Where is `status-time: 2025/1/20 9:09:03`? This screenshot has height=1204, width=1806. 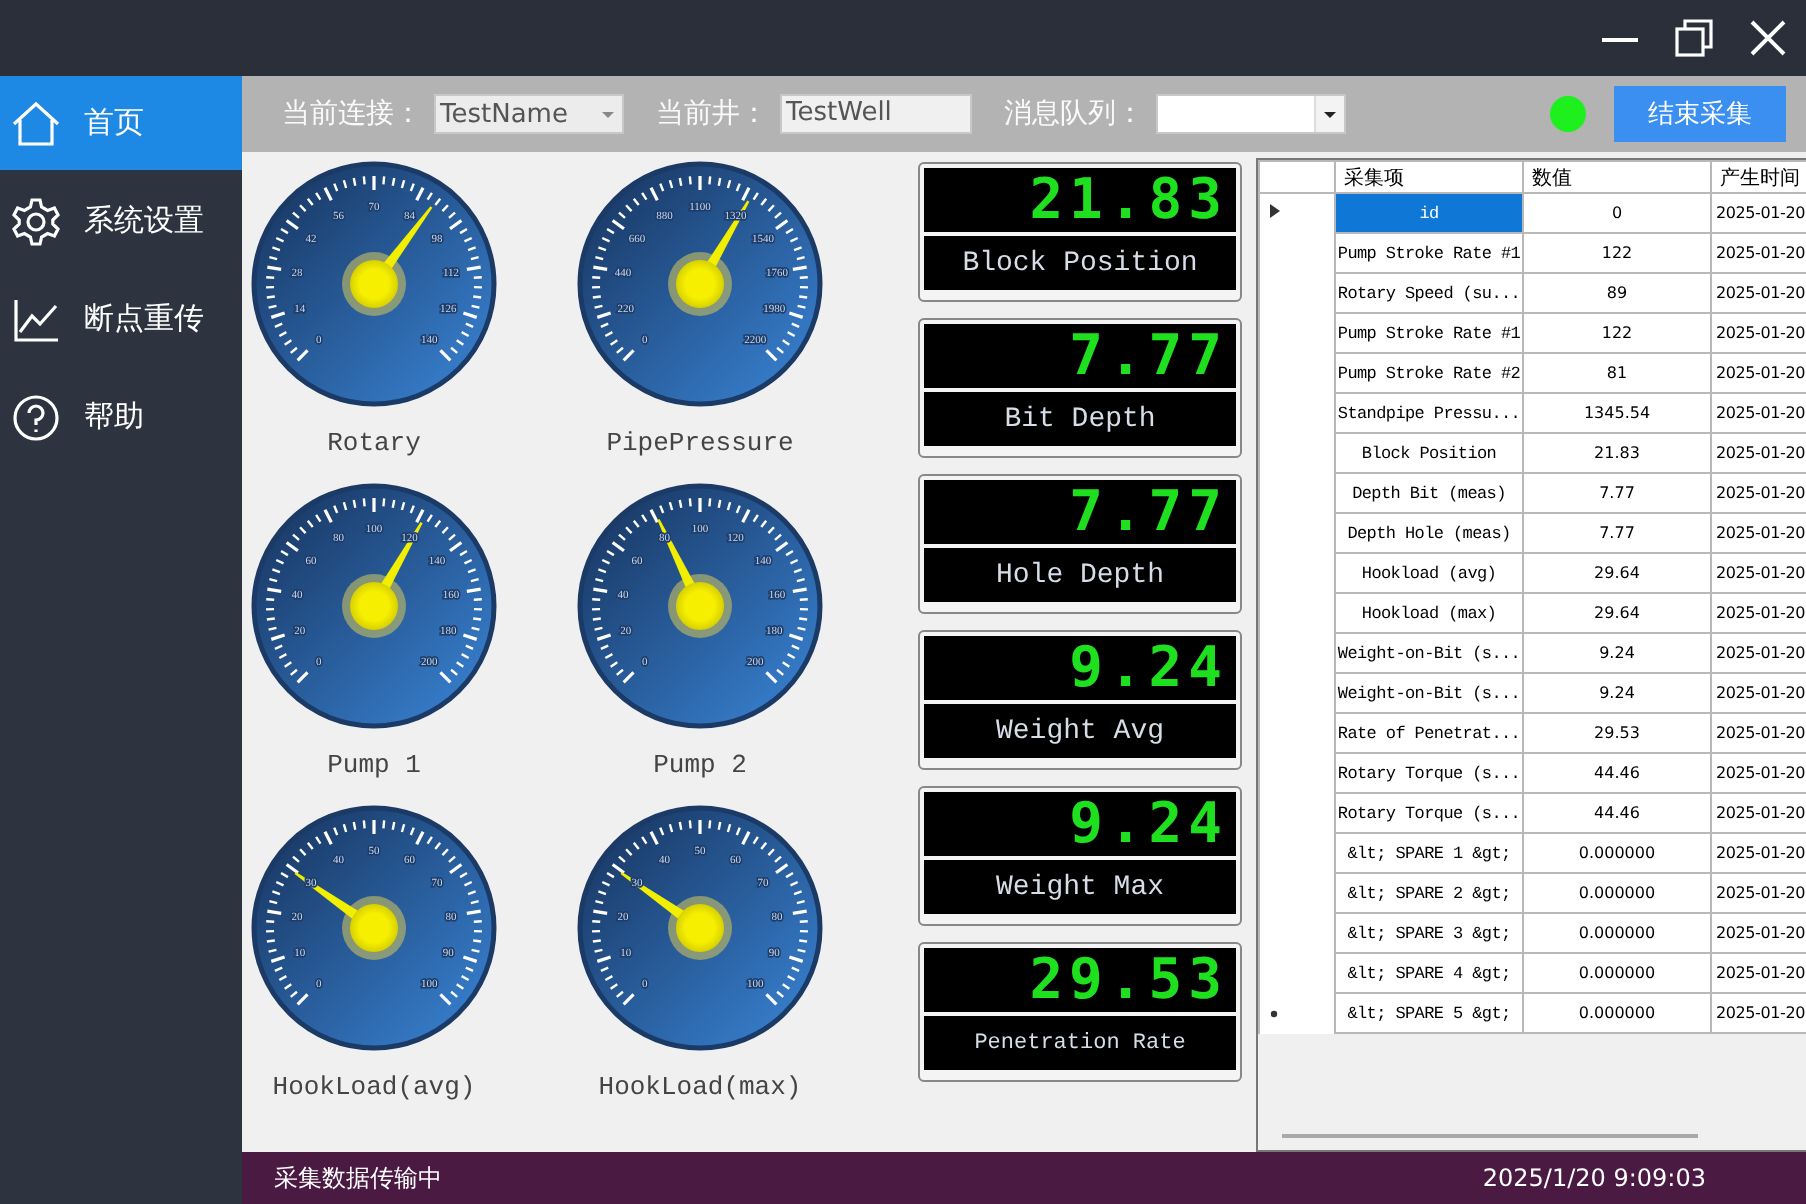 status-time: 2025/1/20 9:09:03 is located at coordinates (1594, 1178).